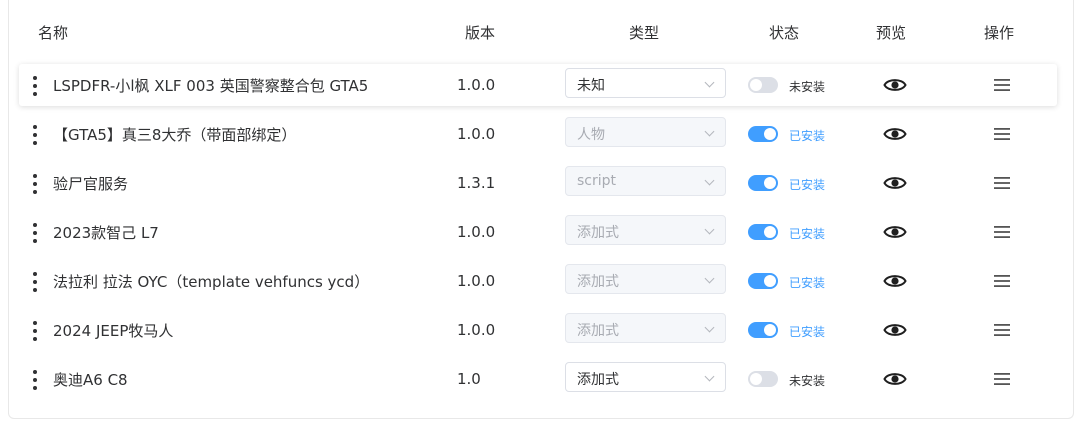 The width and height of the screenshot is (1080, 424). What do you see at coordinates (645, 181) in the screenshot?
I see `type-select: script` at bounding box center [645, 181].